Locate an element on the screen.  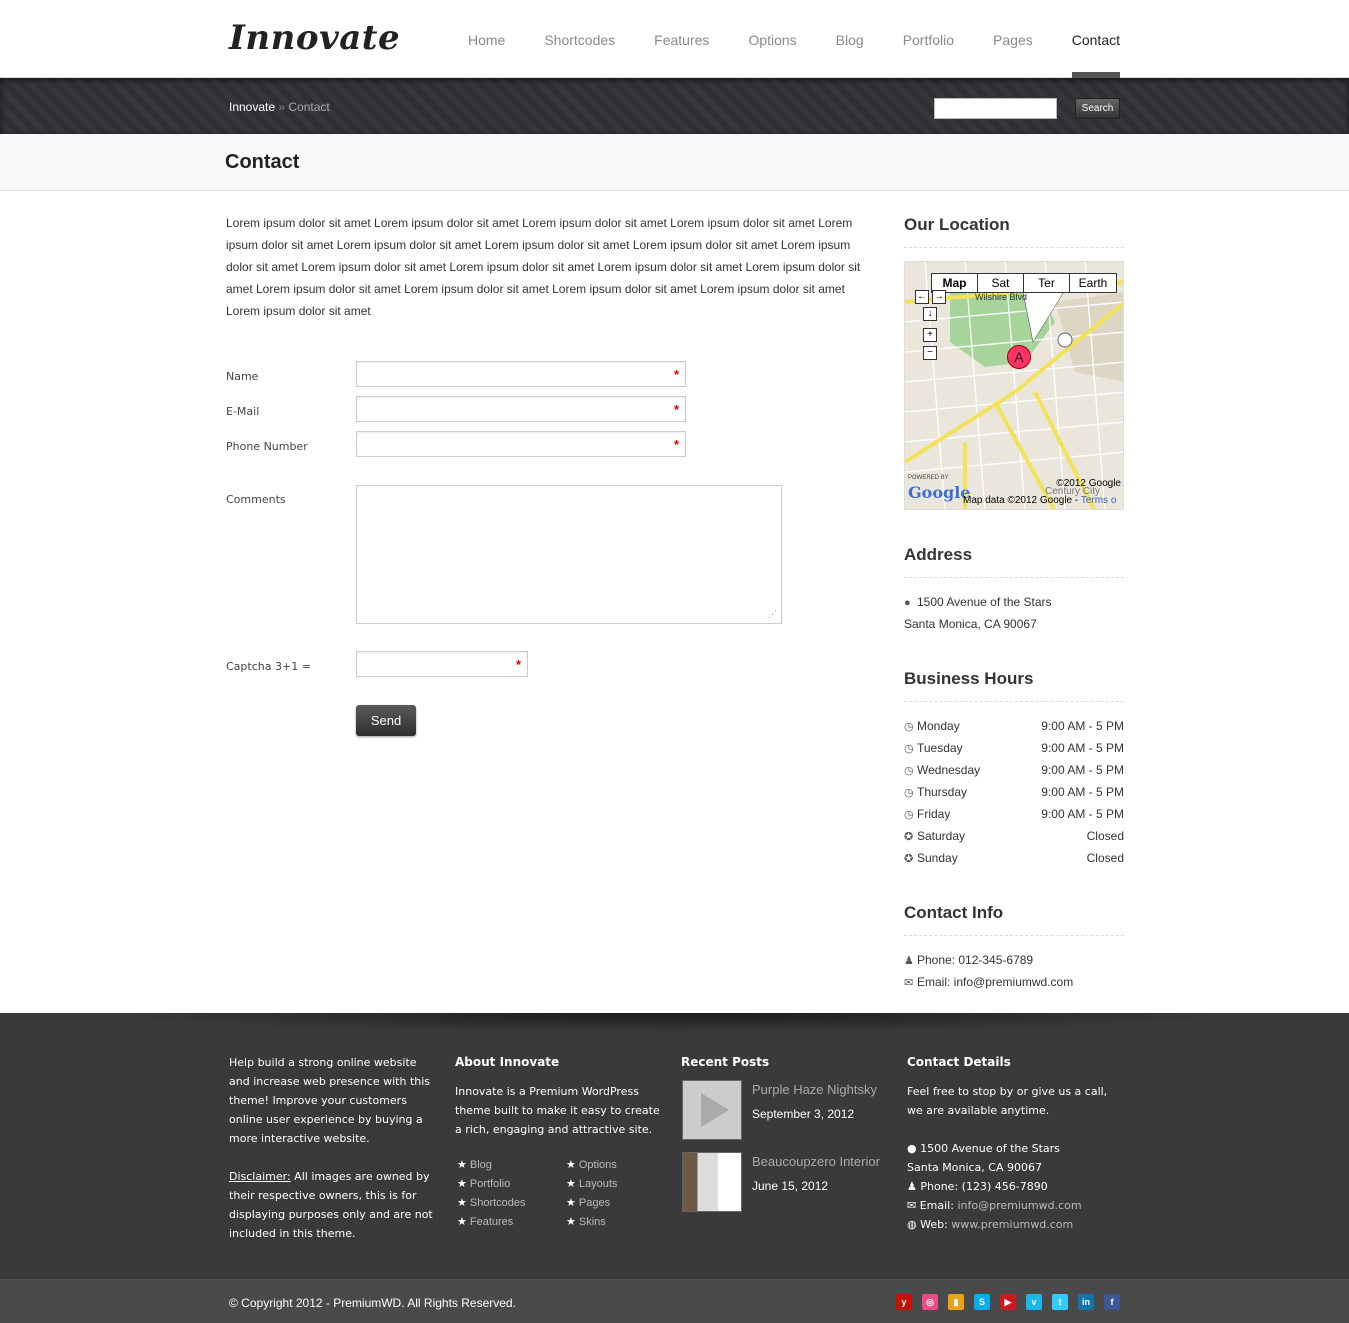
nav-home: Home is located at coordinates (486, 40).